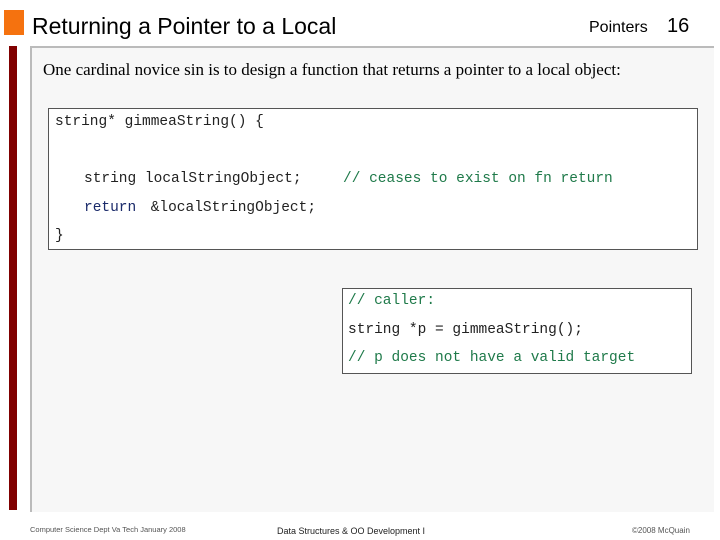 This screenshot has width=720, height=540. What do you see at coordinates (14, 22) in the screenshot?
I see `title-accent-square` at bounding box center [14, 22].